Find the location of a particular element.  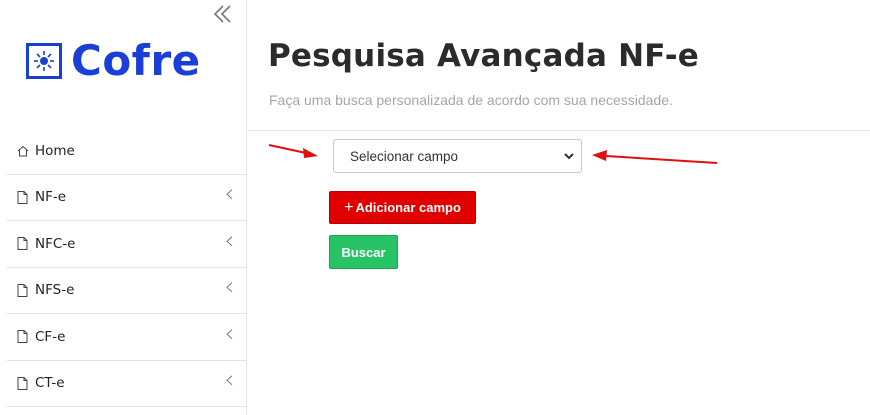

collapse-sidebar-button is located at coordinates (223, 14).